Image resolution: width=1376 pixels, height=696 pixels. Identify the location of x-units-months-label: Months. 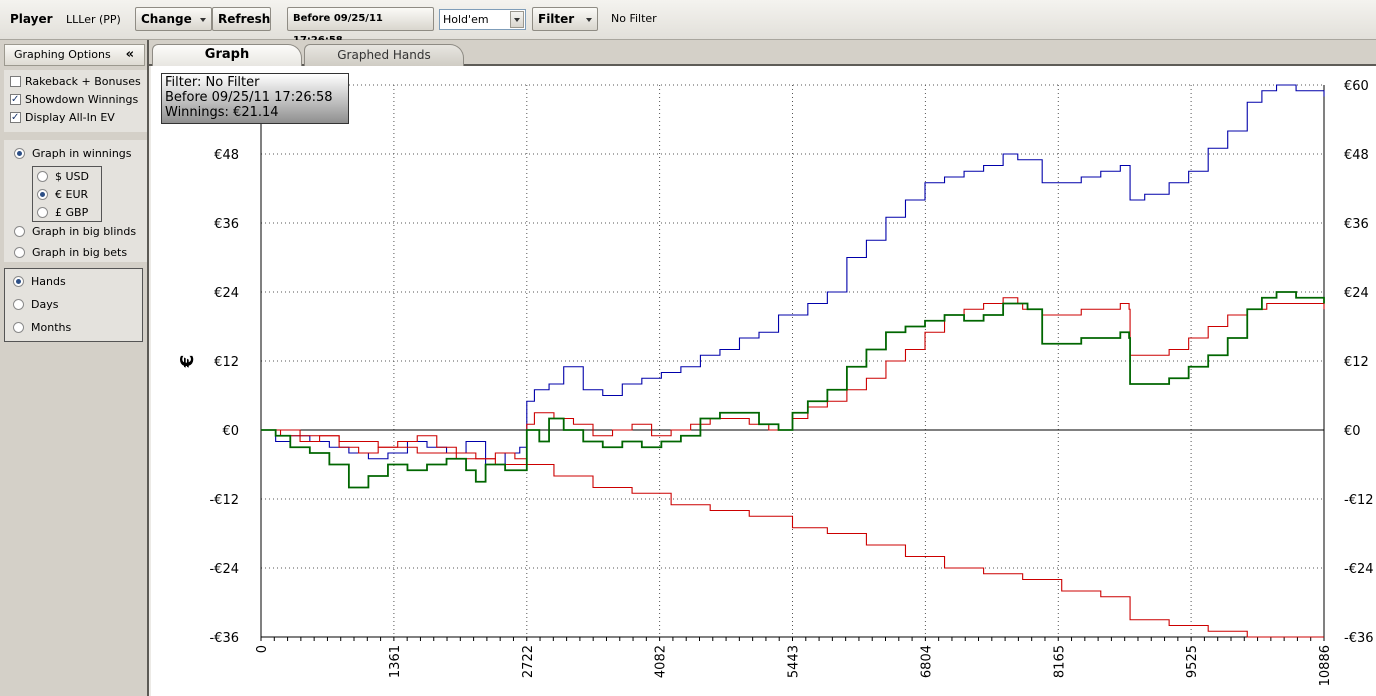
(51, 327).